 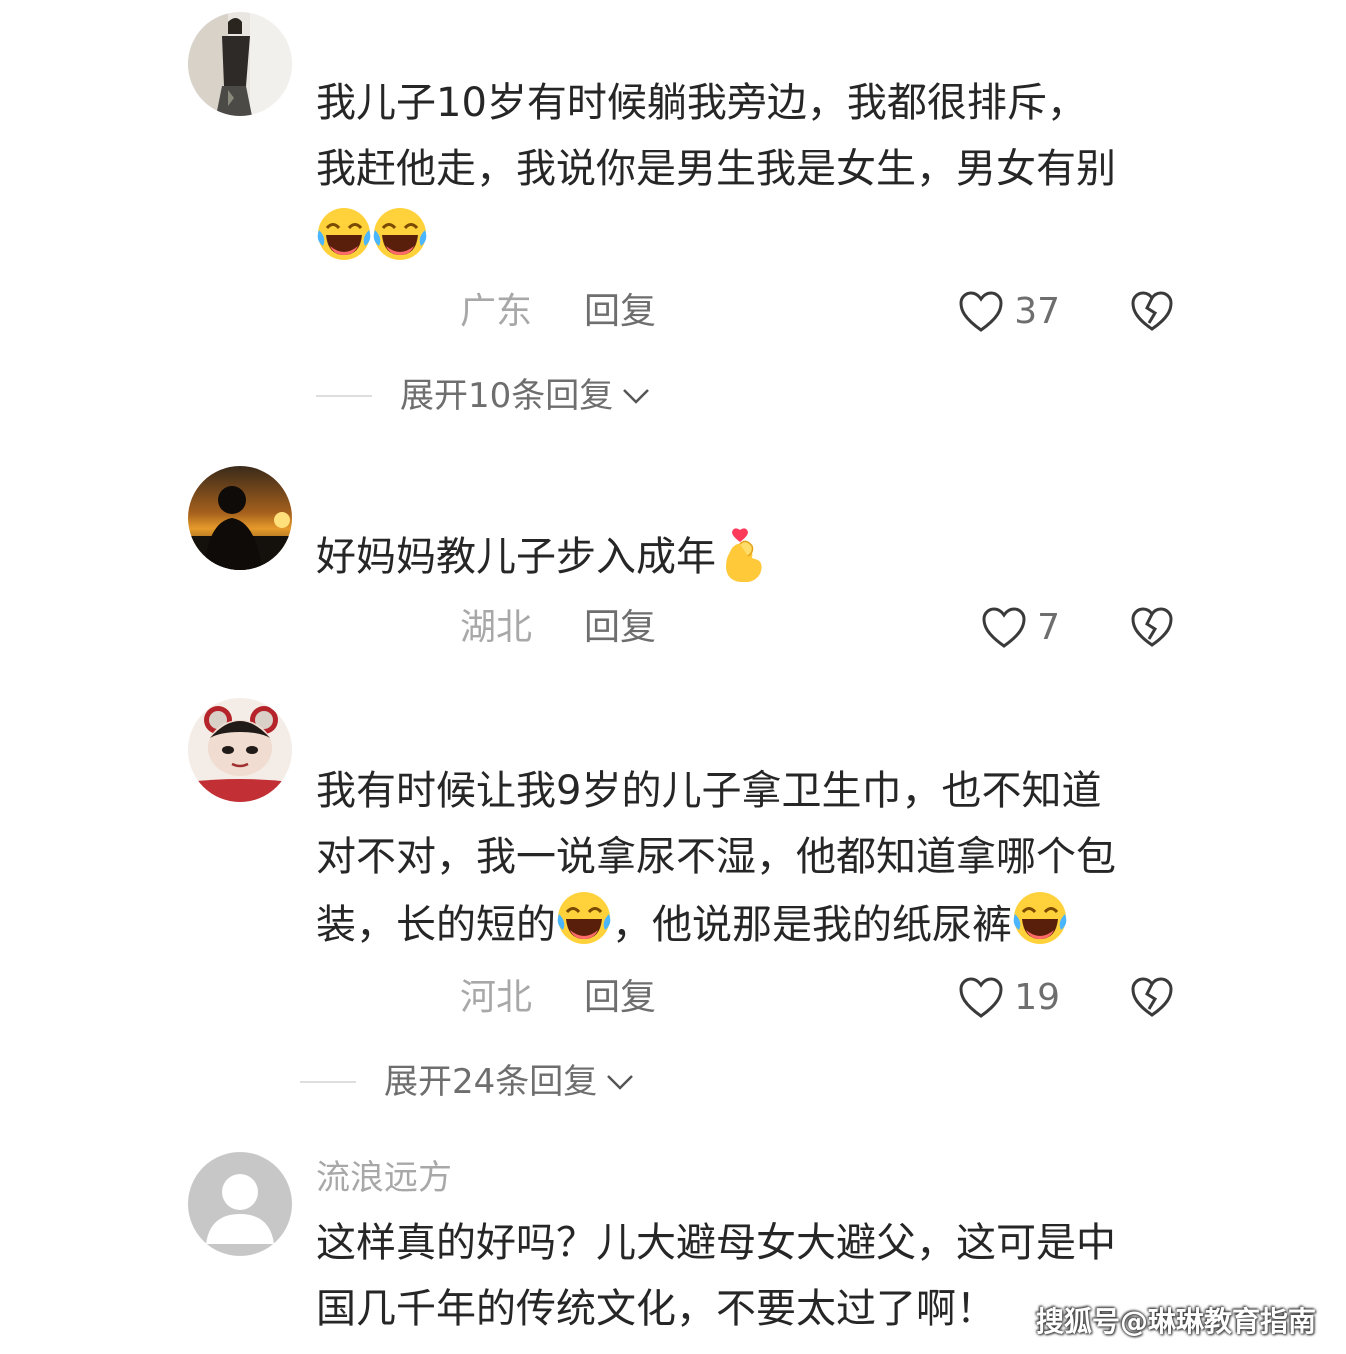 I want to click on comment-emoji-line, so click(x=756, y=237).